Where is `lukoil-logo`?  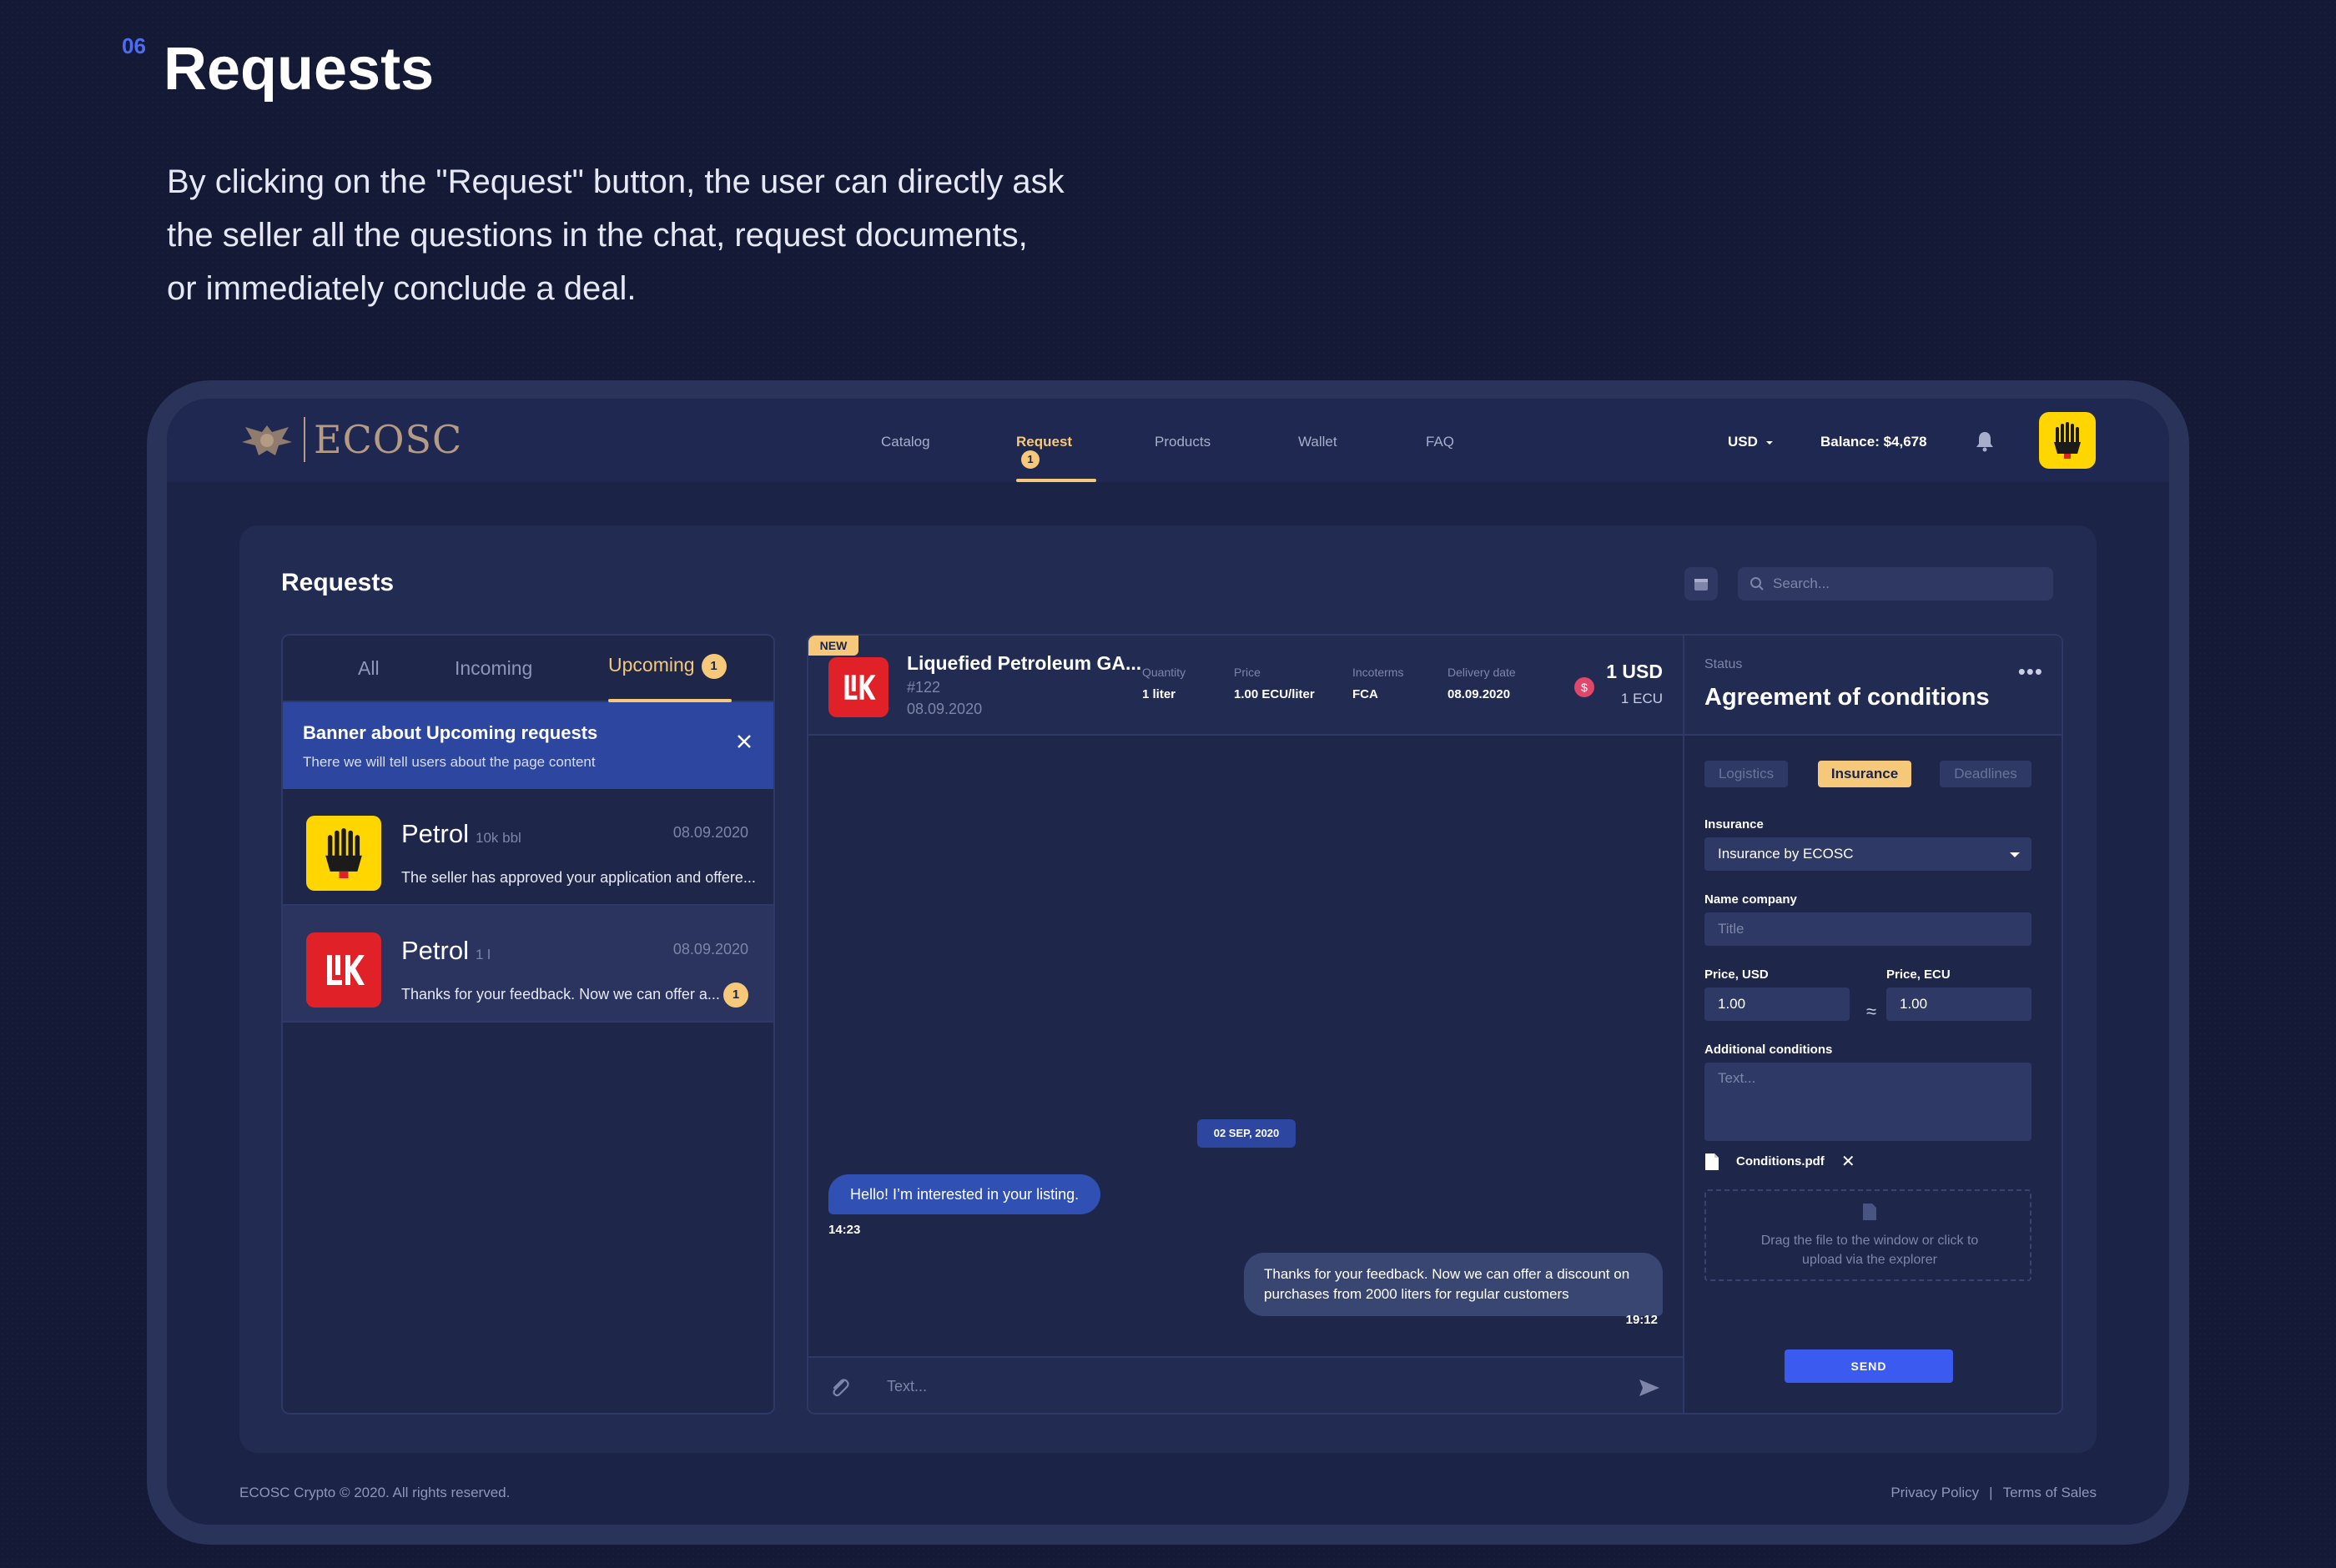 lukoil-logo is located at coordinates (343, 970).